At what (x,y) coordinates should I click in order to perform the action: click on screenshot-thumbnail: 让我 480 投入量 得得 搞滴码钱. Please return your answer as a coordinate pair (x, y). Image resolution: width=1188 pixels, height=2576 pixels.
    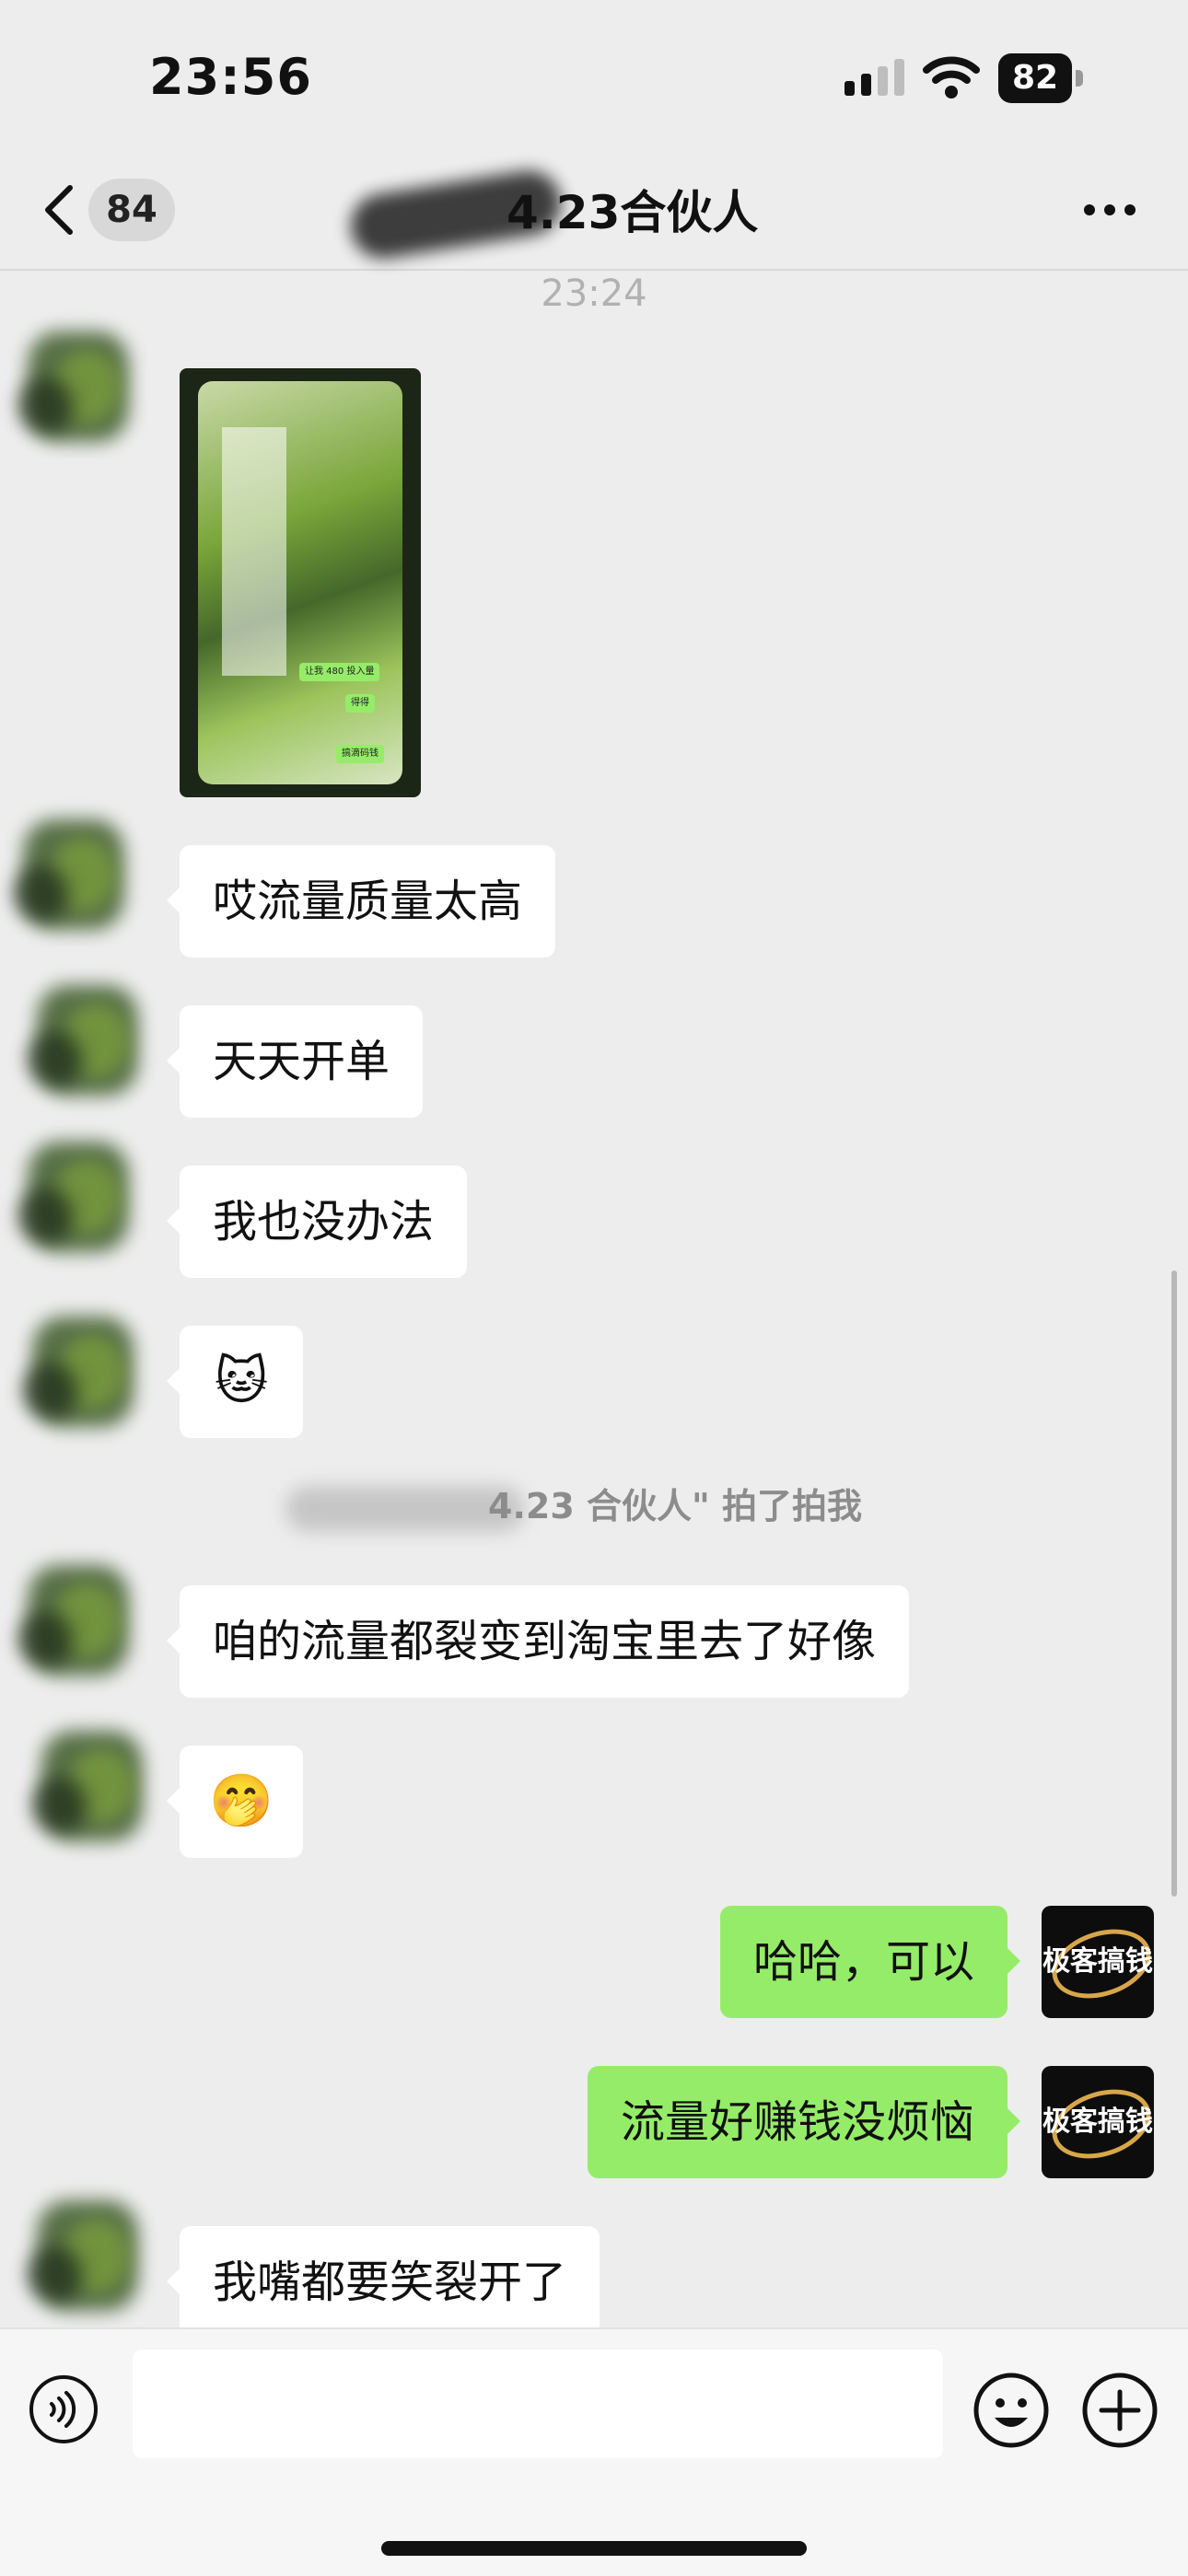
    Looking at the image, I should click on (300, 582).